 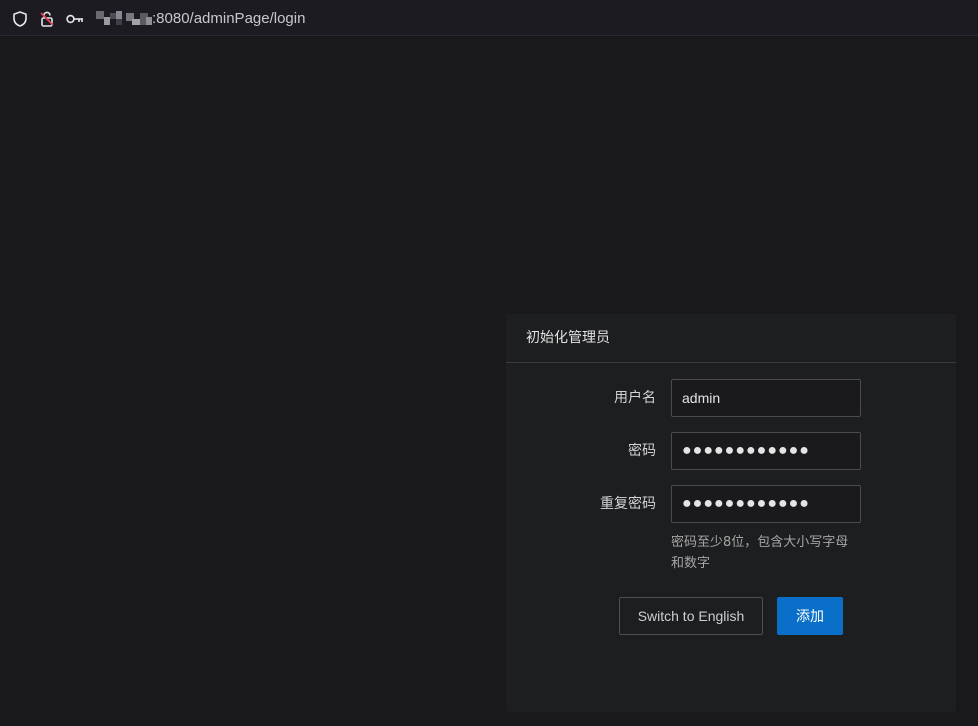 What do you see at coordinates (635, 398) in the screenshot?
I see `username-label: 用户名` at bounding box center [635, 398].